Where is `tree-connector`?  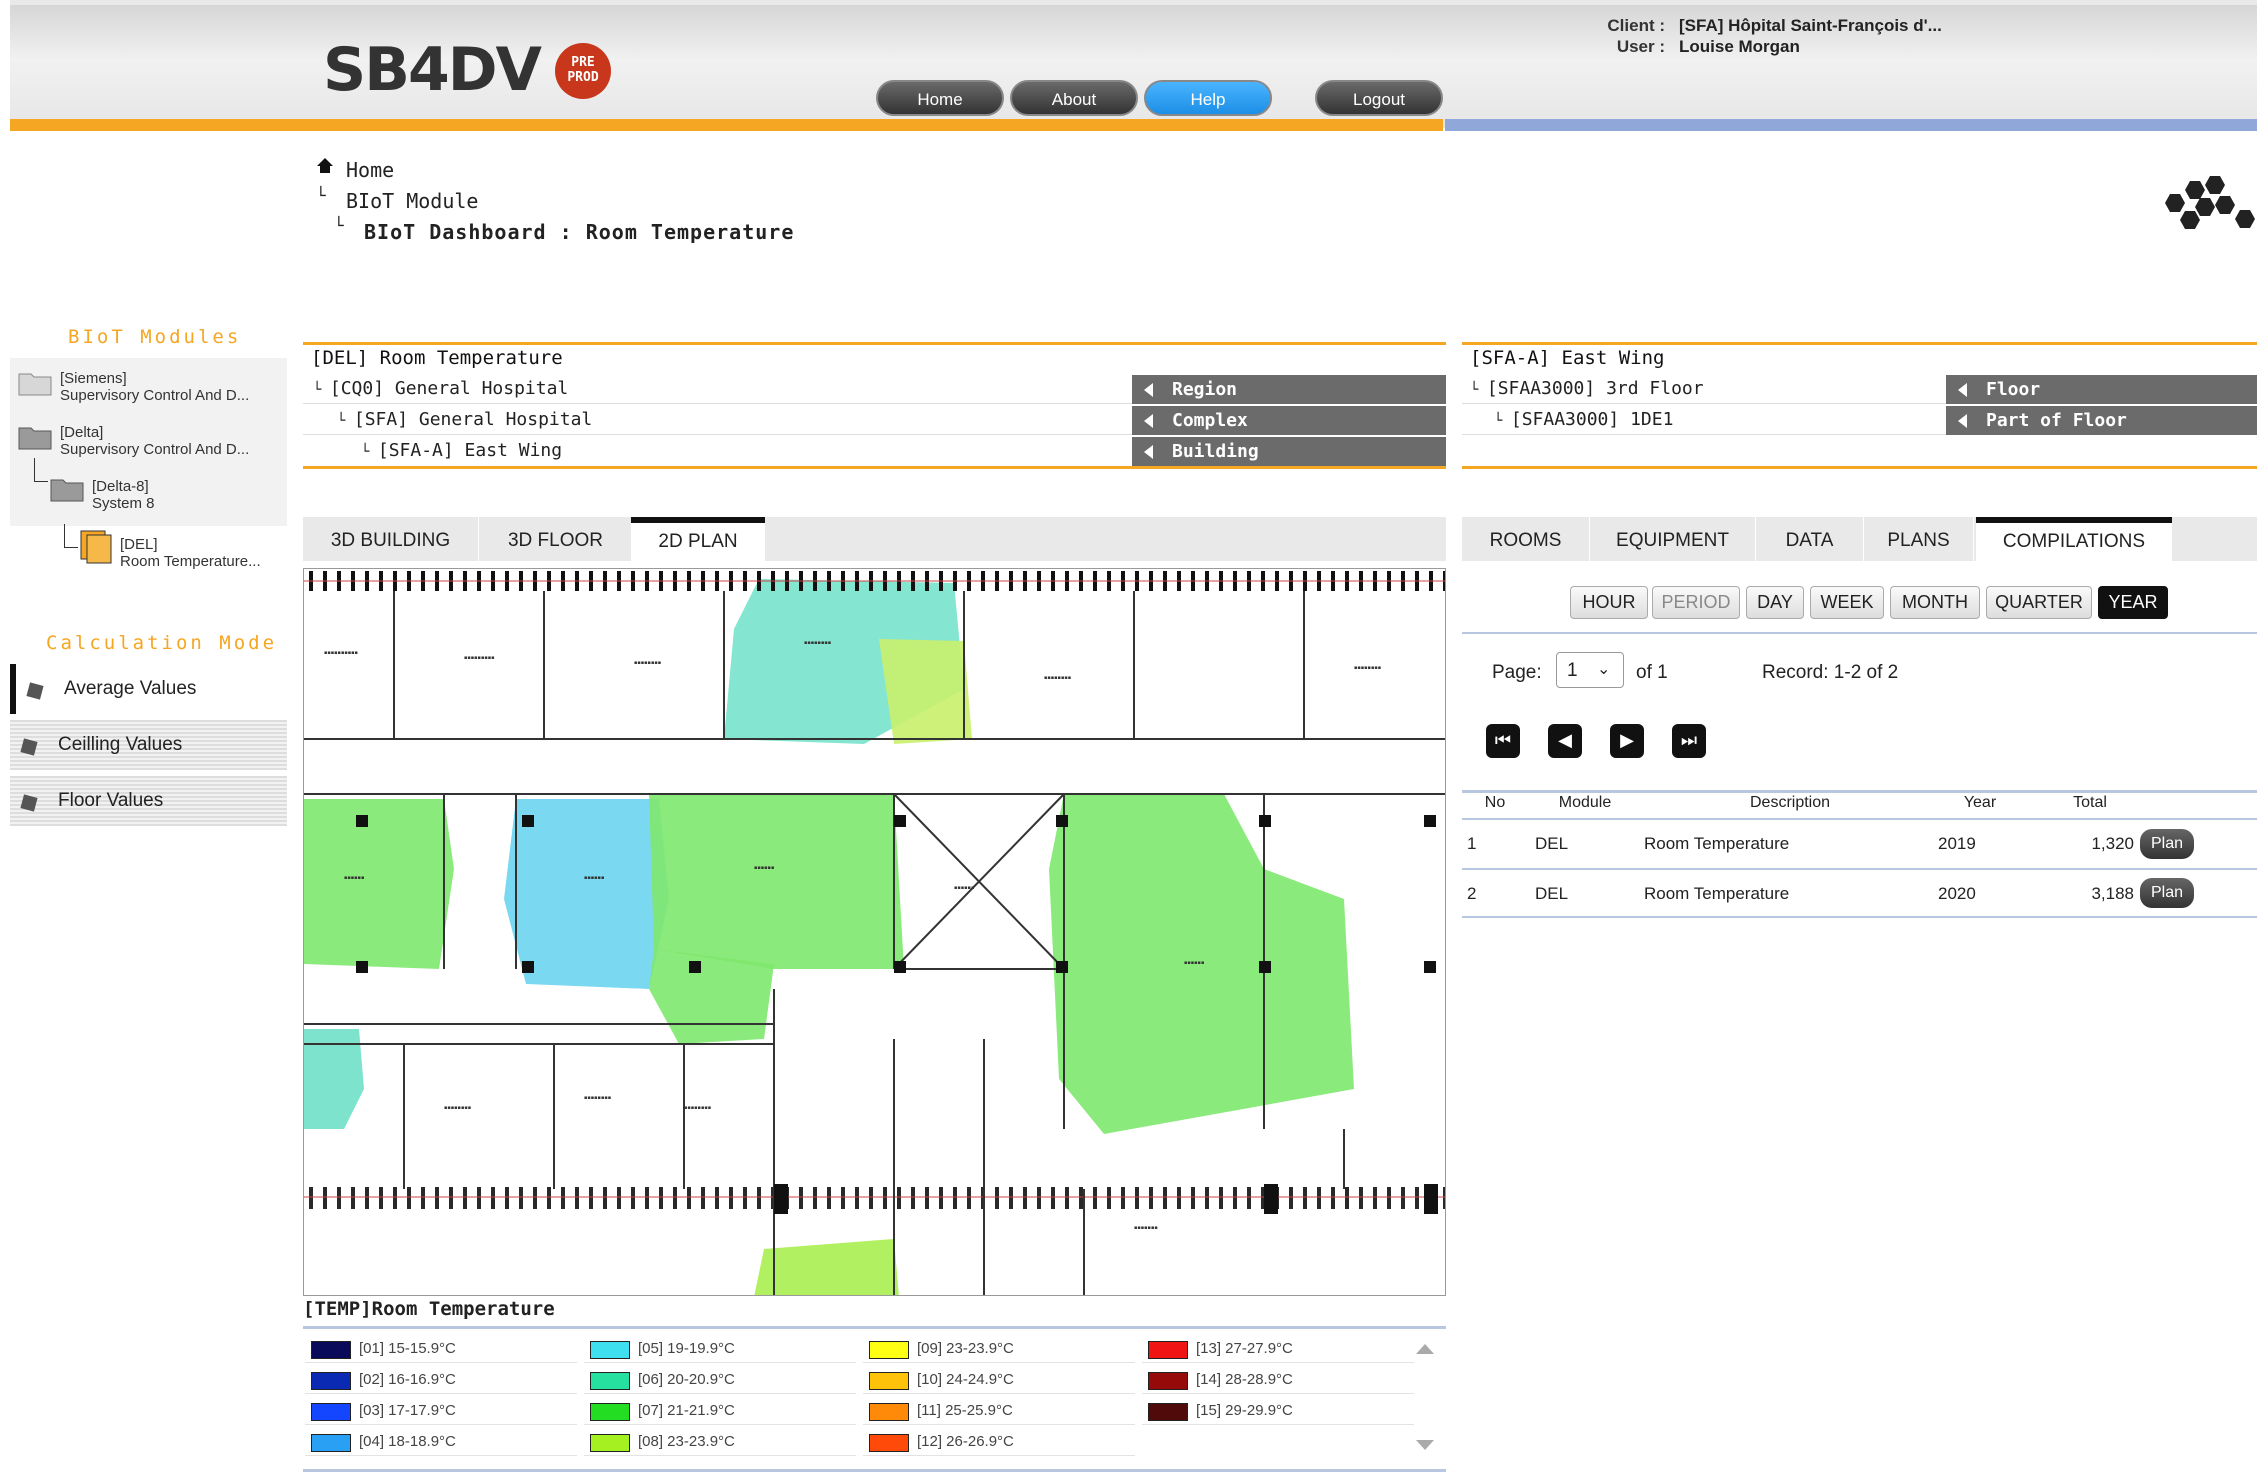 tree-connector is located at coordinates (71, 536).